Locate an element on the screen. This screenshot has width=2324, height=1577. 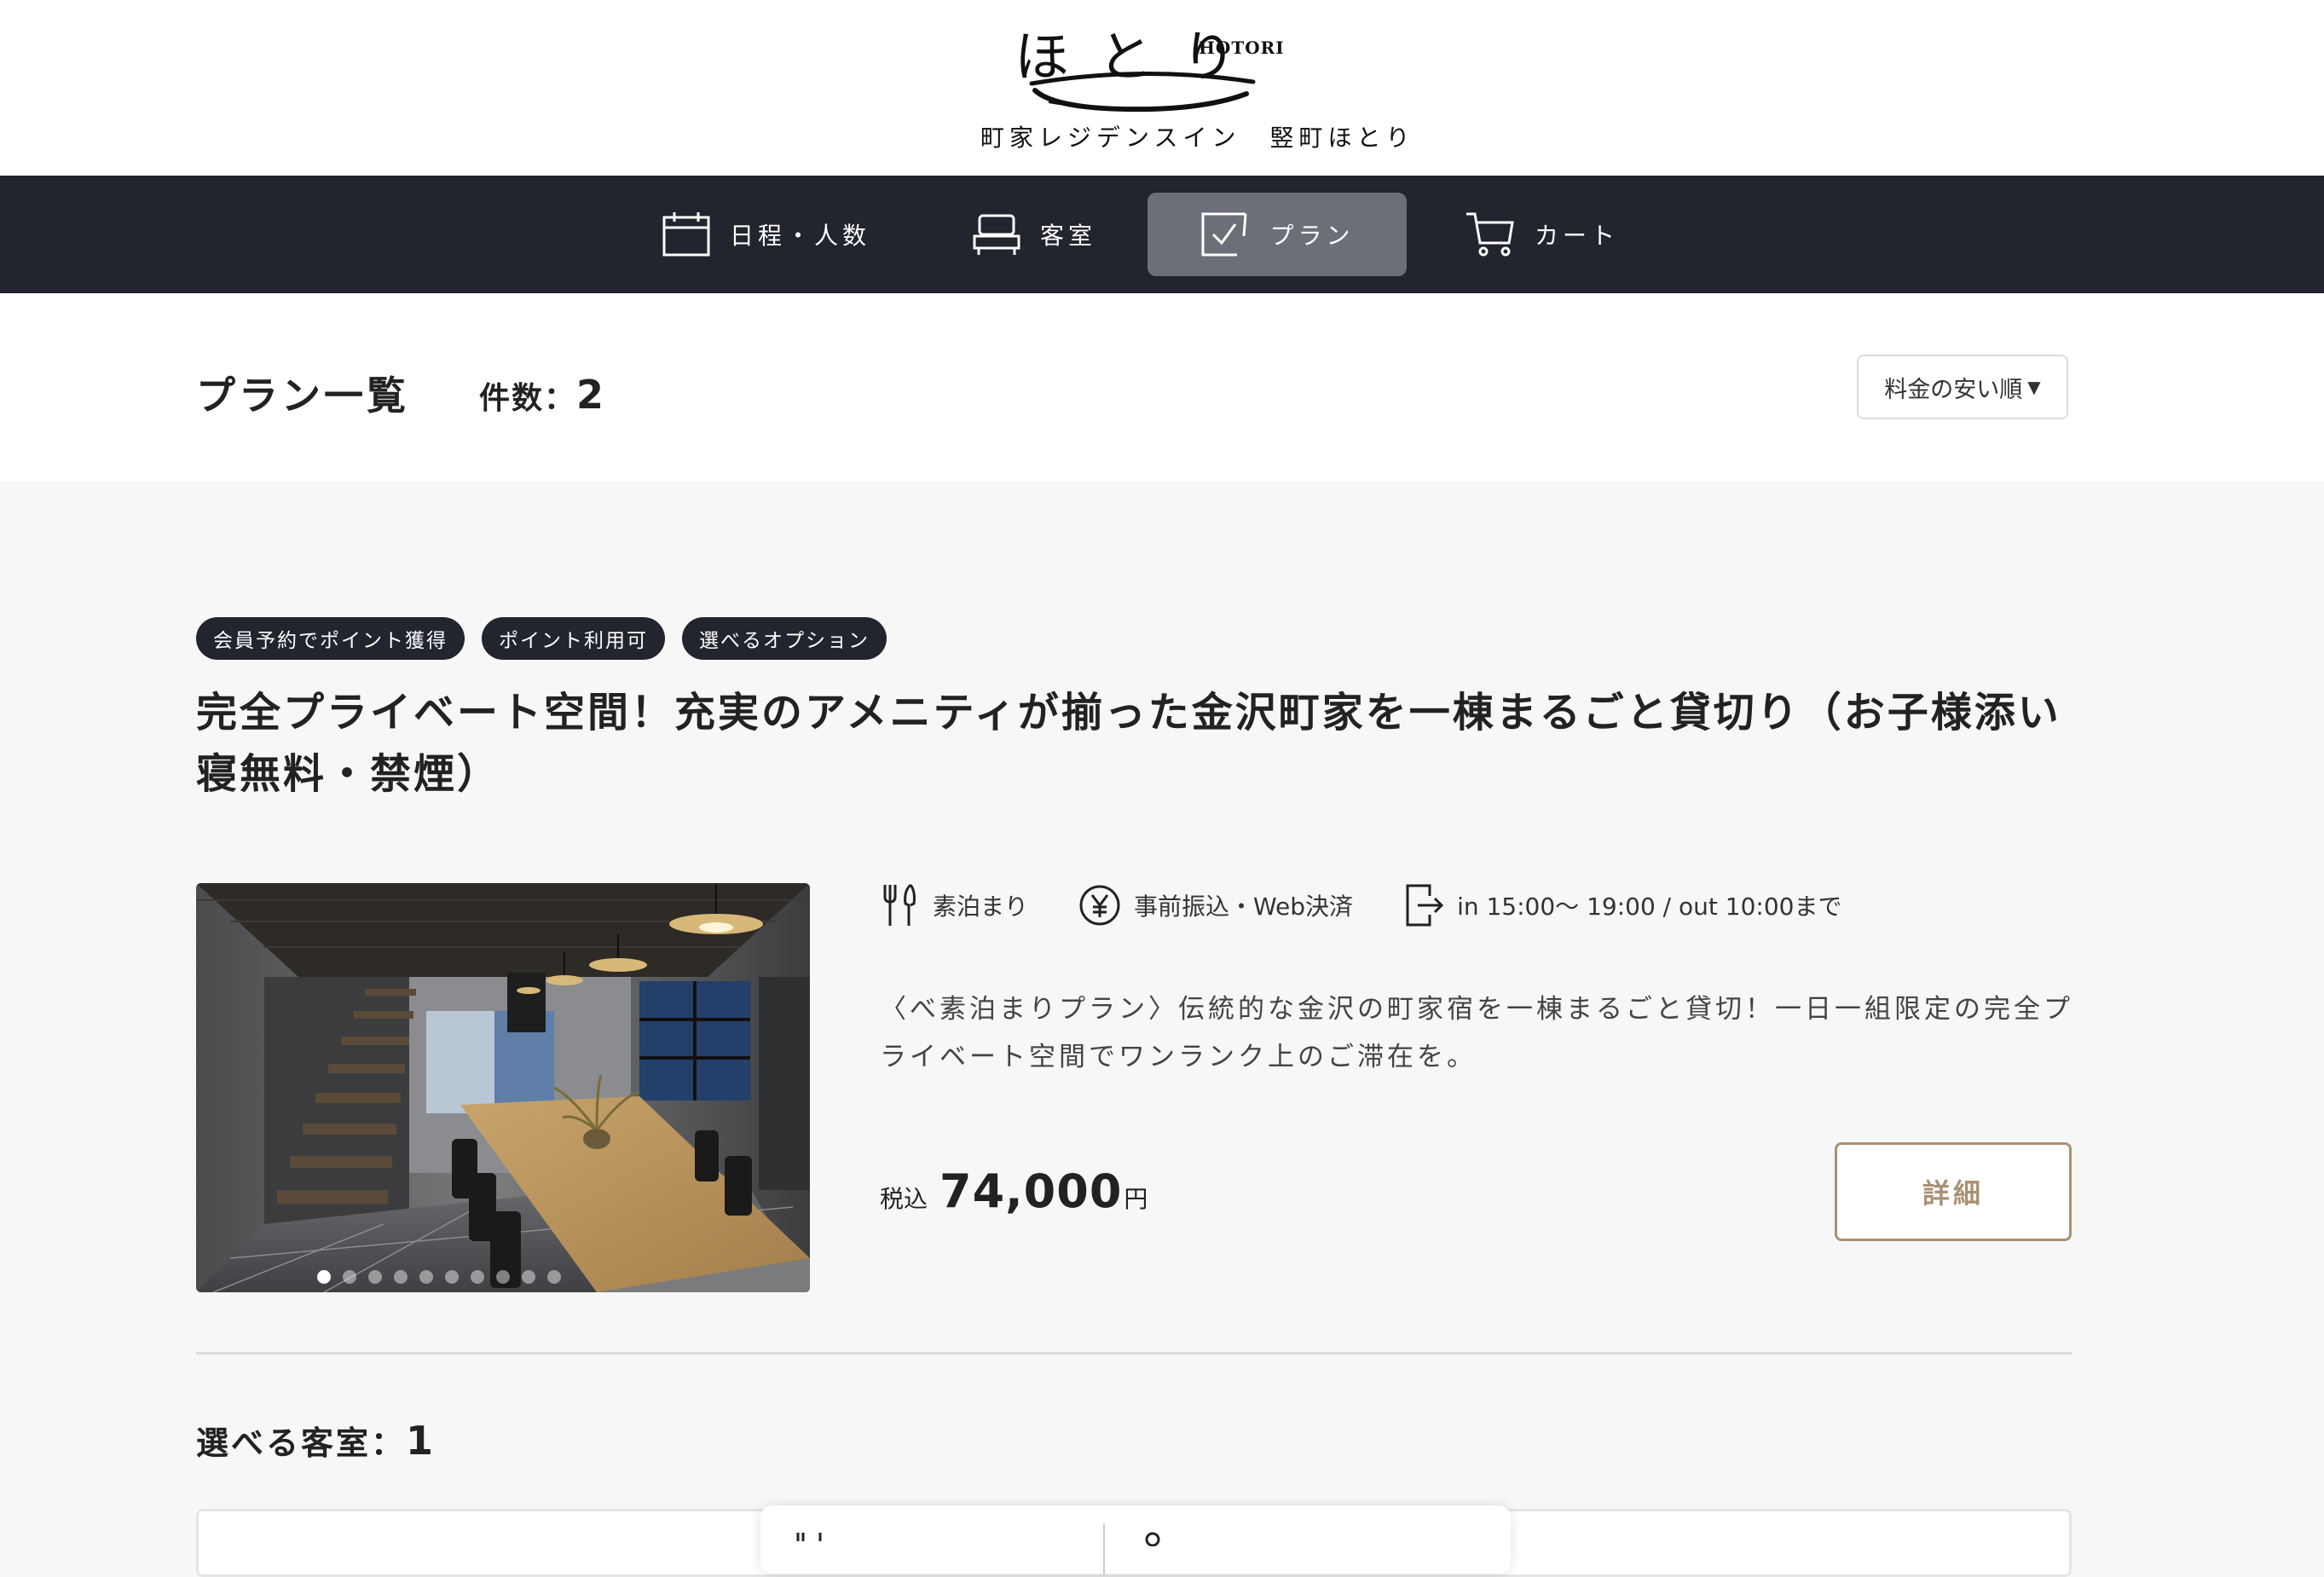
result-count-label: 件数： is located at coordinates (528, 398).